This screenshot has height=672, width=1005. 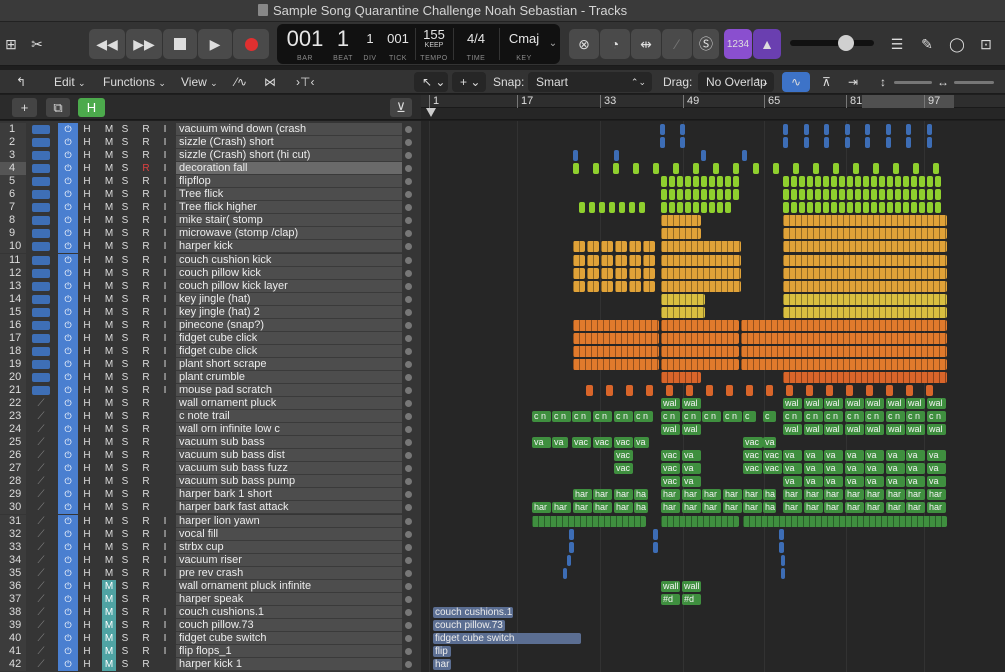 What do you see at coordinates (986, 44) in the screenshot?
I see `browser-icon: ⊡` at bounding box center [986, 44].